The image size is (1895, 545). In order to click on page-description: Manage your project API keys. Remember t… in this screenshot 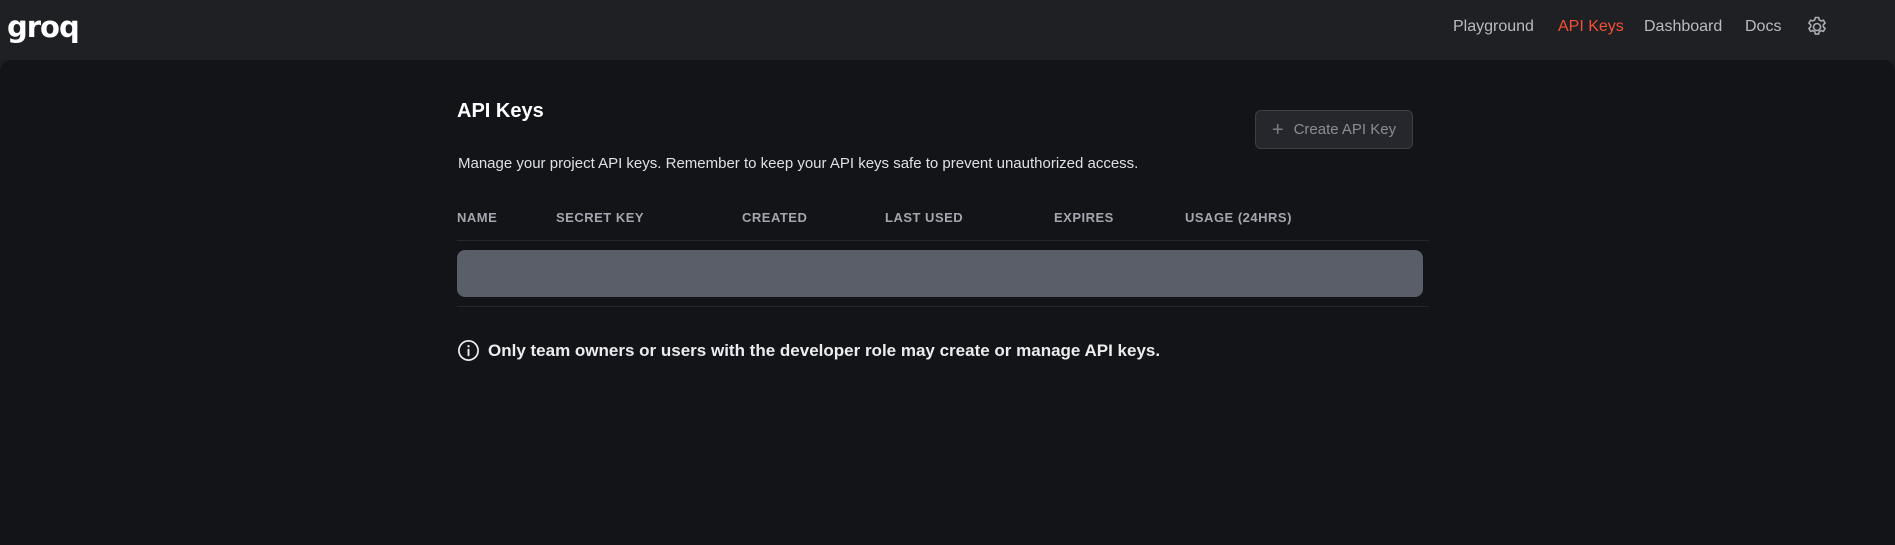, I will do `click(798, 163)`.